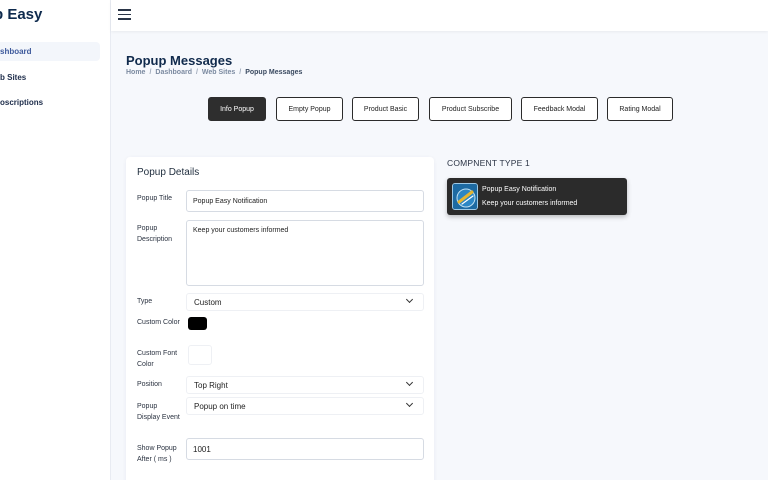  Describe the element at coordinates (274, 72) in the screenshot. I see `breadcrumb-current: Popup Messages` at that location.